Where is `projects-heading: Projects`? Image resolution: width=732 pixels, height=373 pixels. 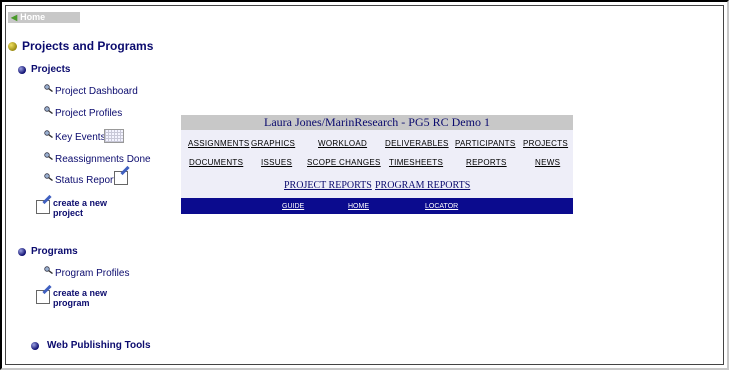
projects-heading: Projects is located at coordinates (50, 69).